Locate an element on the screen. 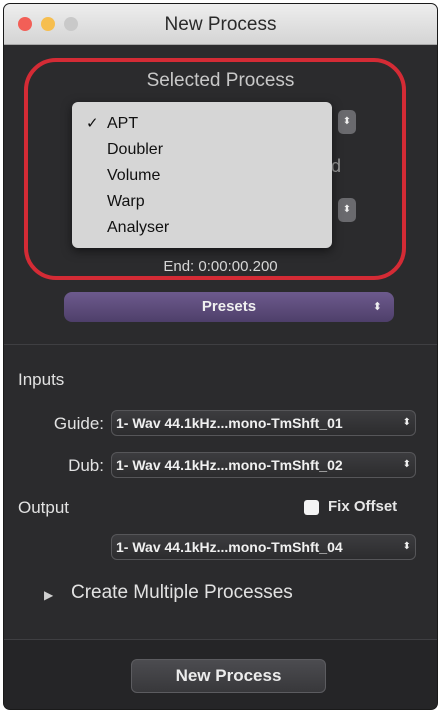  guide-label: Guide: is located at coordinates (78, 423).